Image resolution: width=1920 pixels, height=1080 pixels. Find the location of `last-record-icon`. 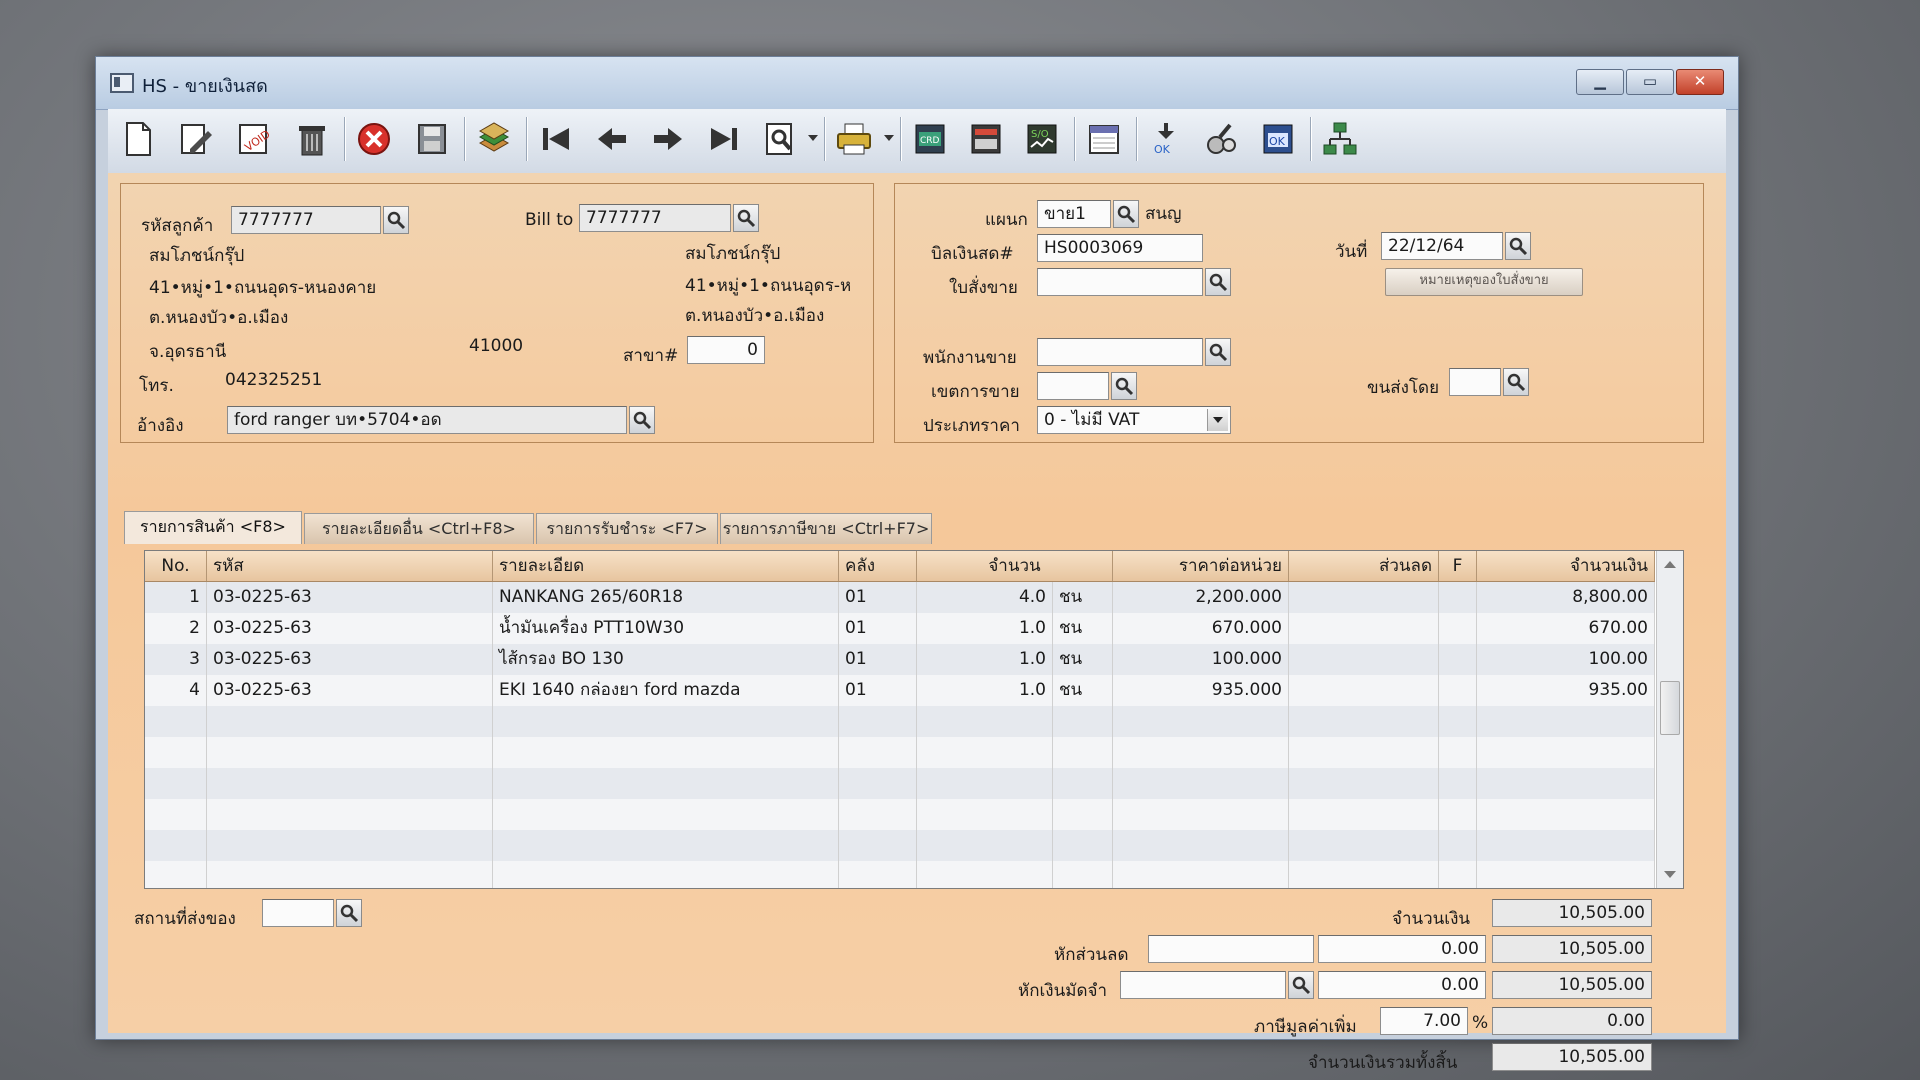

last-record-icon is located at coordinates (724, 139).